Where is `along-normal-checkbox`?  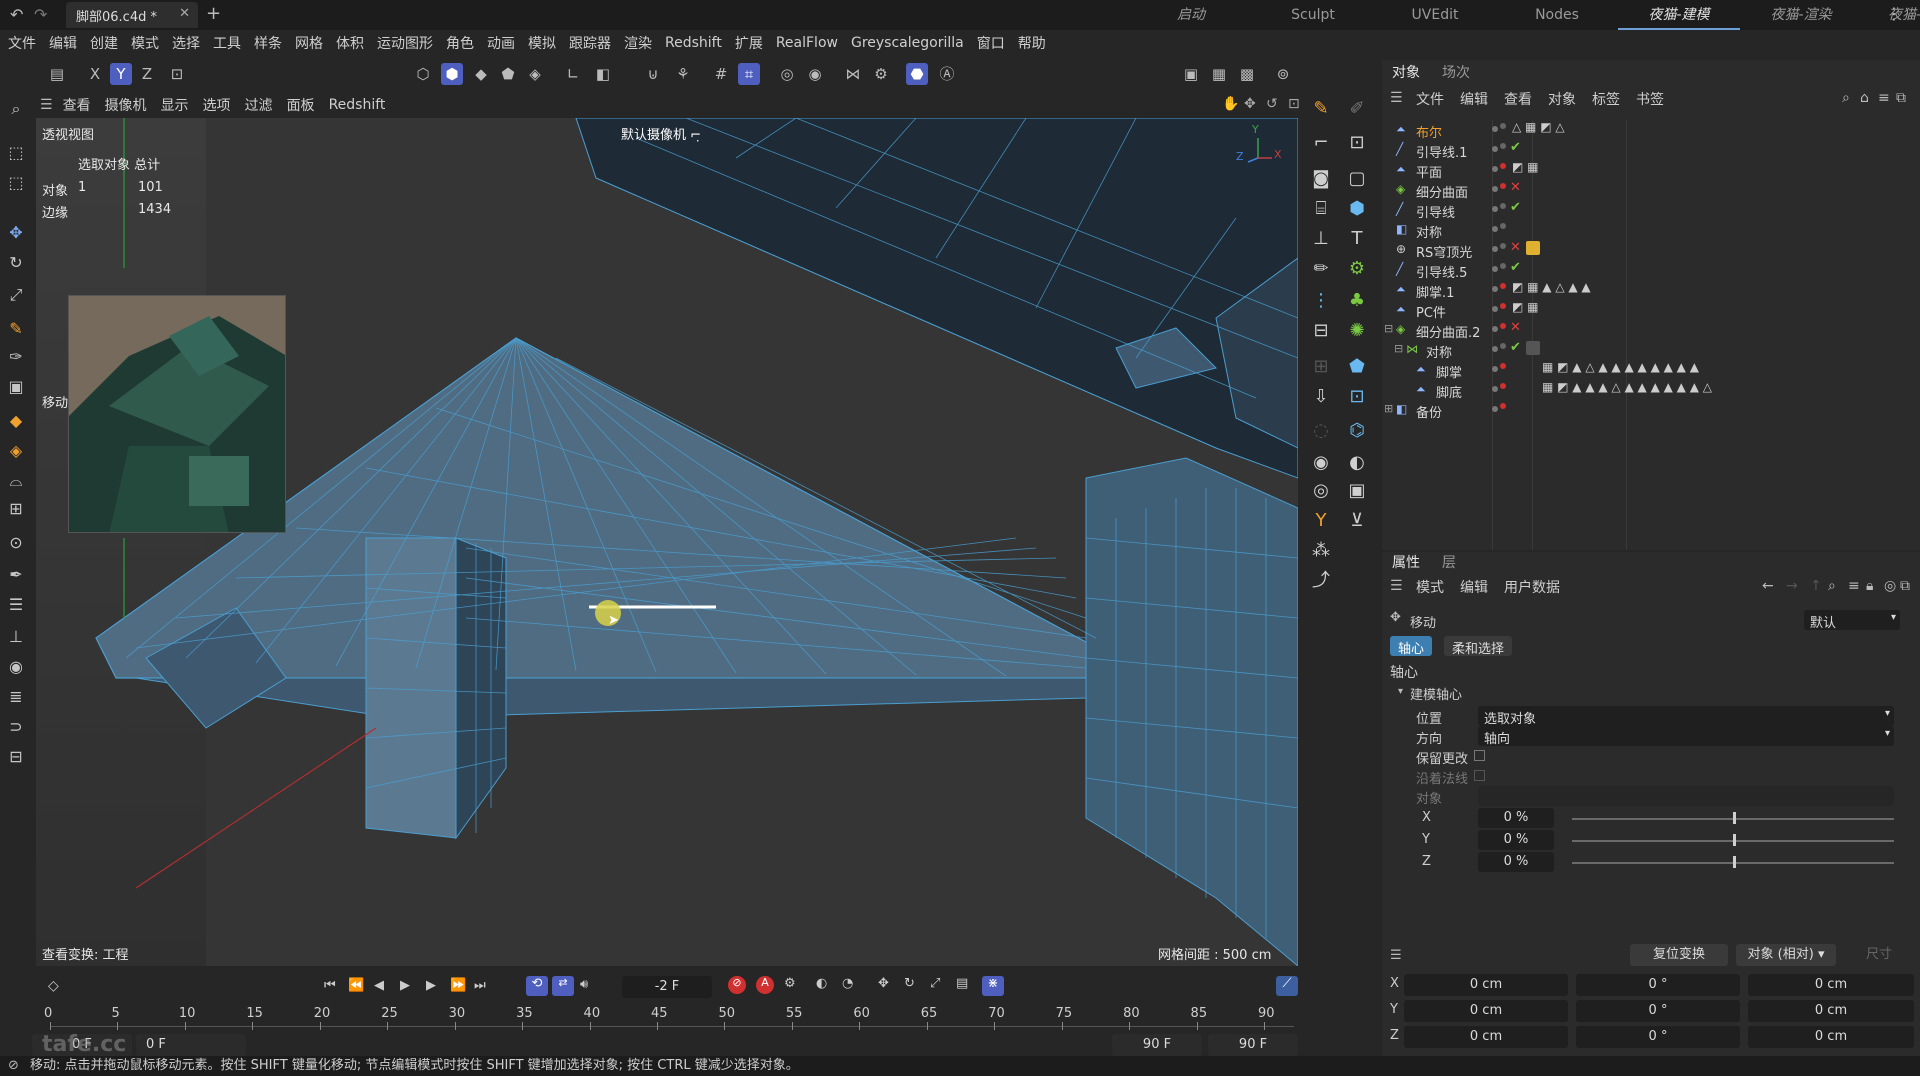
along-normal-checkbox is located at coordinates (1479, 775).